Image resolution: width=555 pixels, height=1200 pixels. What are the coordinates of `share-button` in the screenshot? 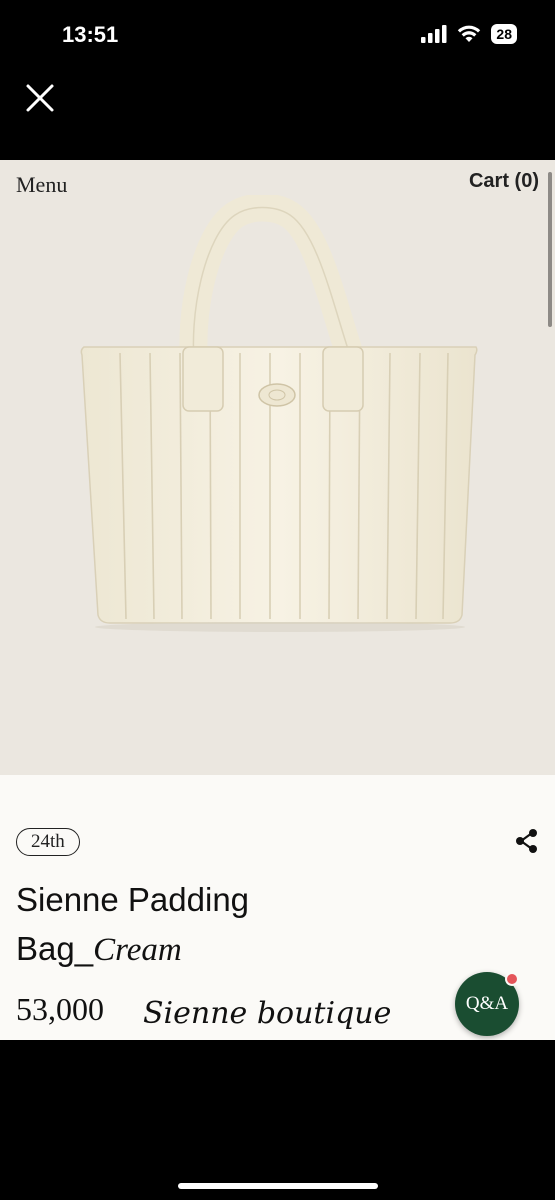 It's located at (527, 841).